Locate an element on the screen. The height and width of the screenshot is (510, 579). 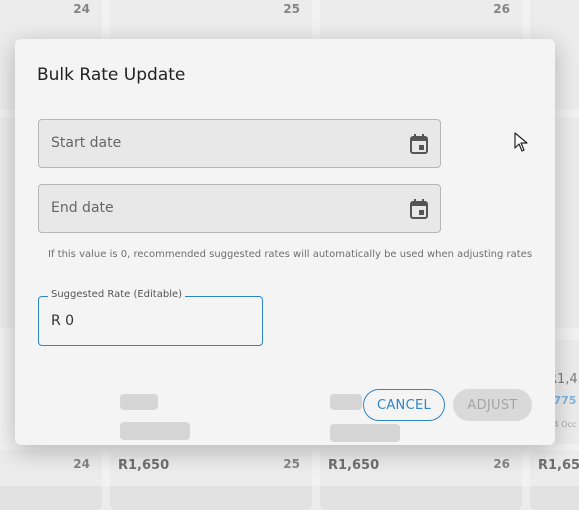
start-date-placeholder: Start date is located at coordinates (86, 143).